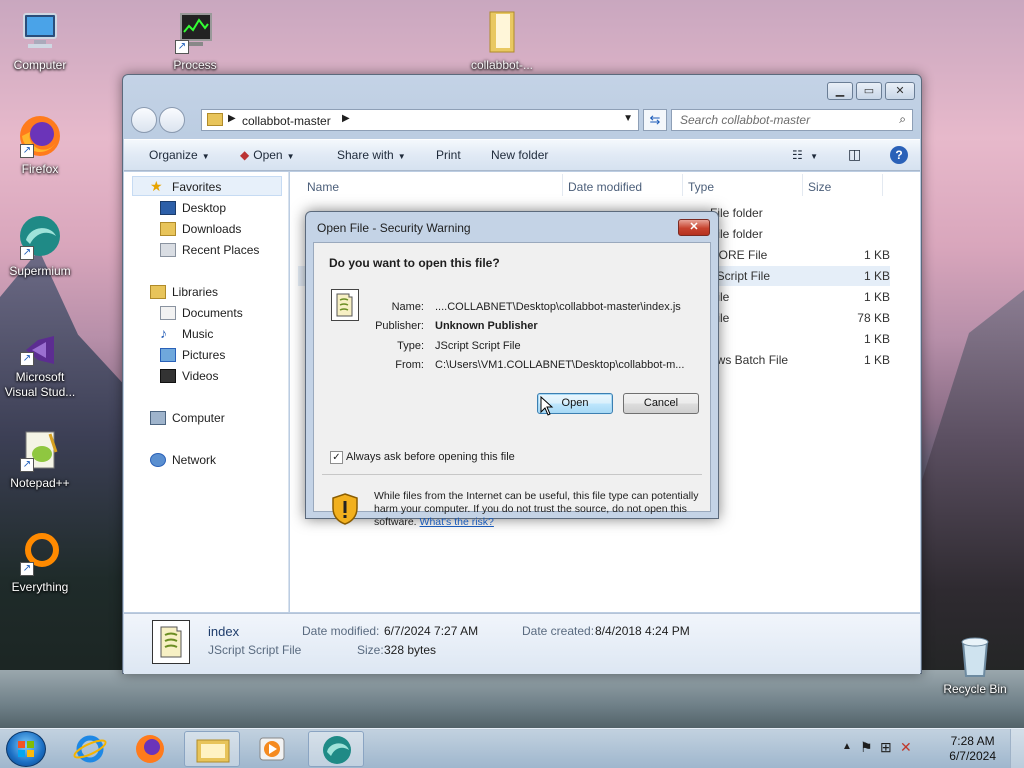  What do you see at coordinates (819, 187) in the screenshot?
I see `column-header-size: Size` at bounding box center [819, 187].